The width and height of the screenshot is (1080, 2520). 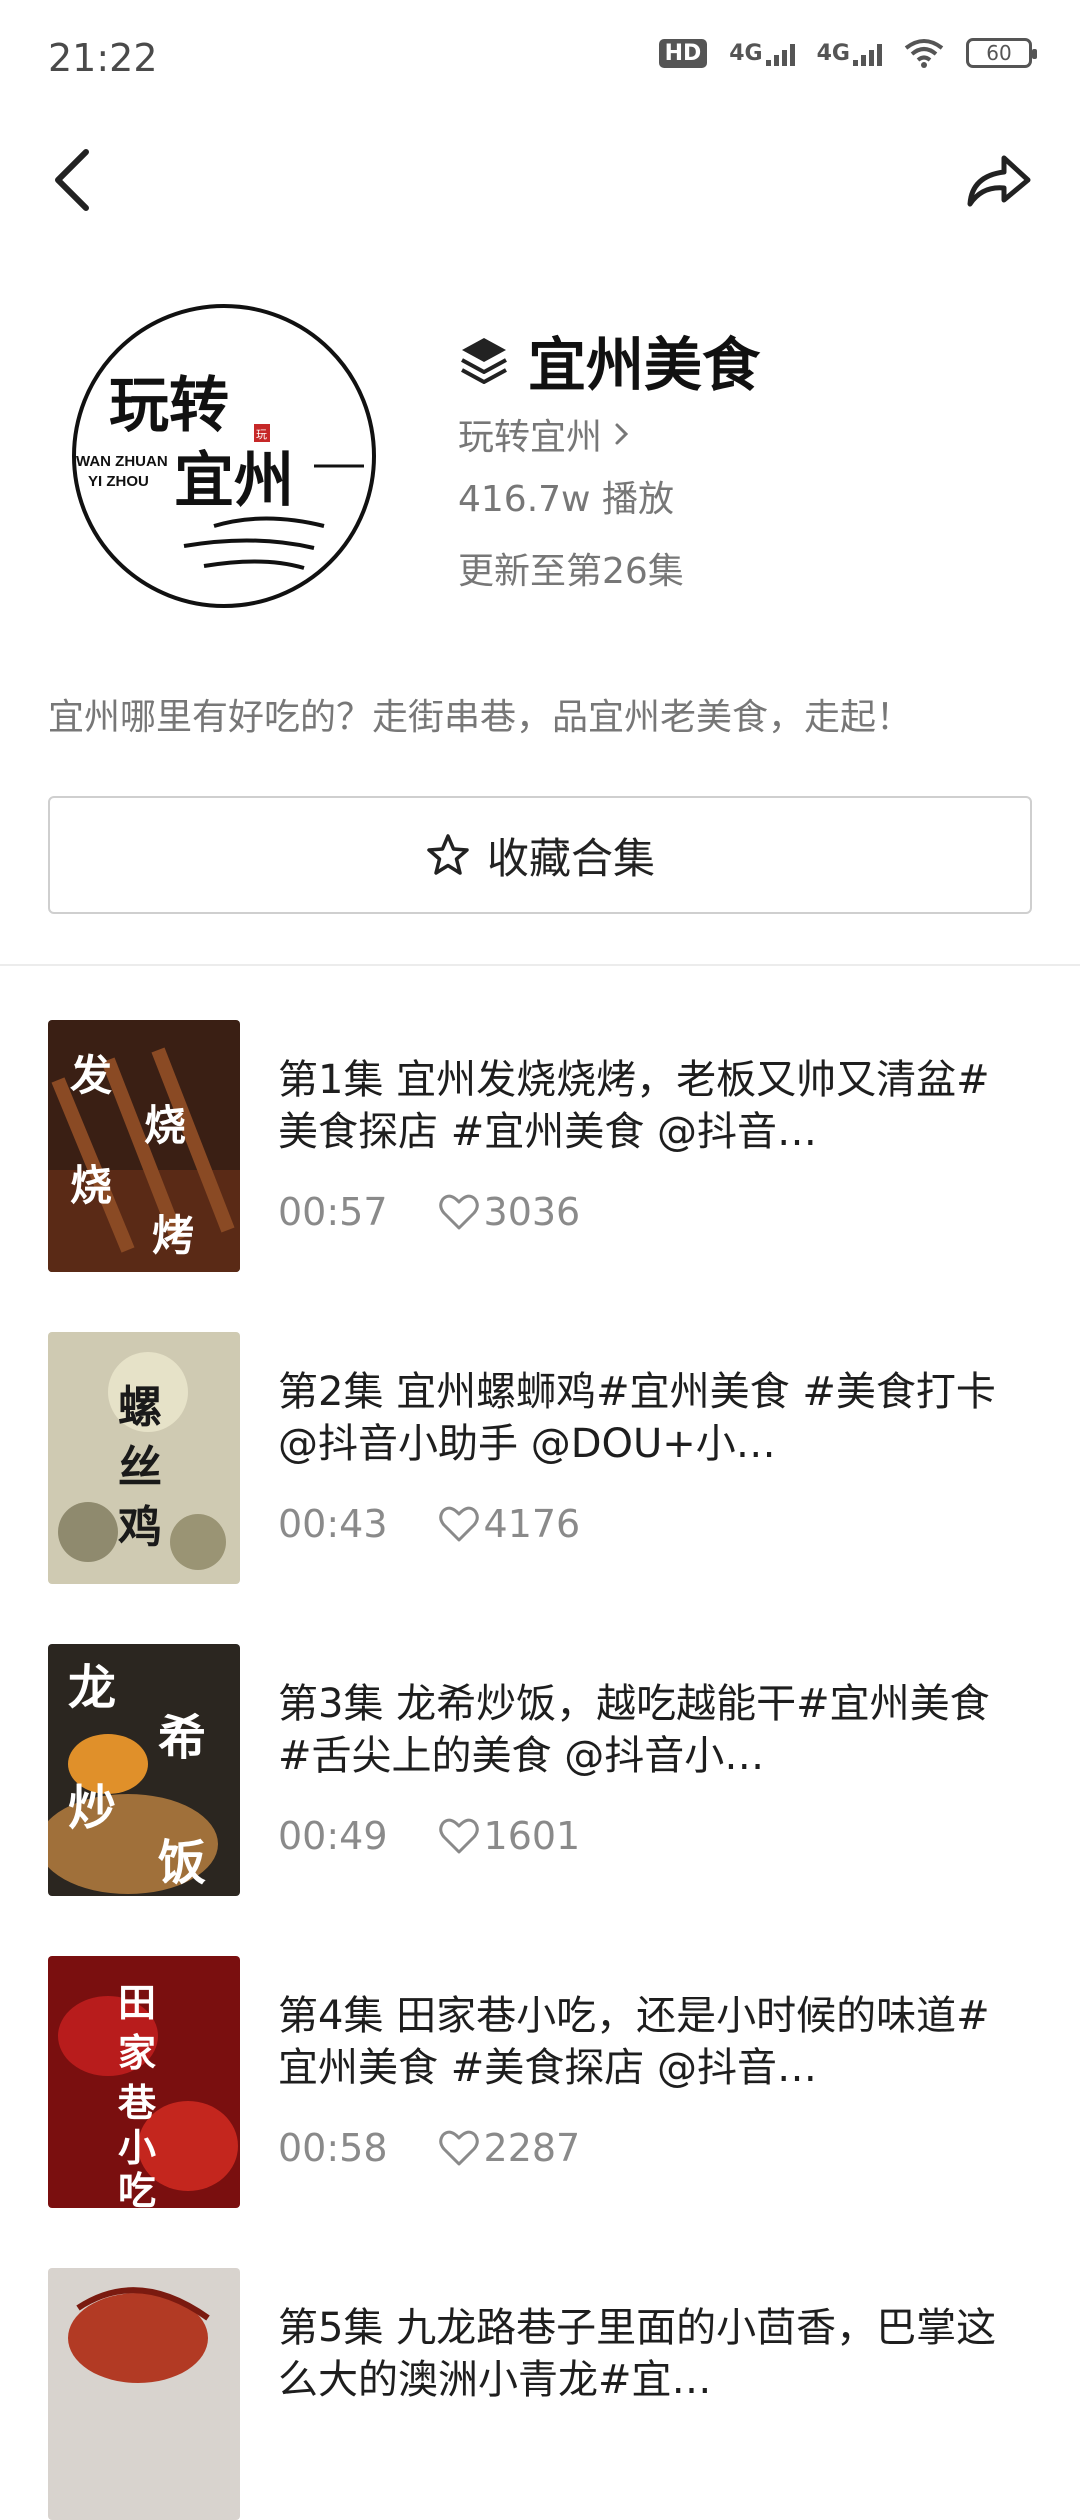 I want to click on network-label-1: 4G, so click(x=746, y=53).